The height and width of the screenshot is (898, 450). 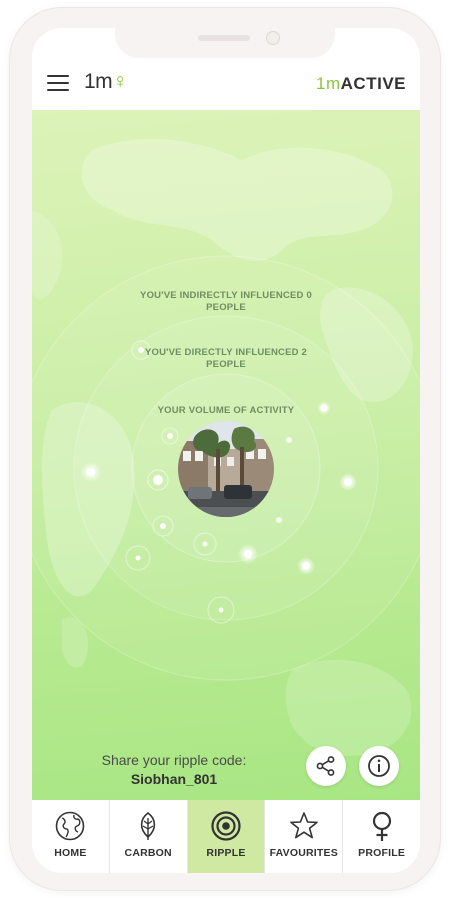 What do you see at coordinates (381, 826) in the screenshot?
I see `female-symbol-icon` at bounding box center [381, 826].